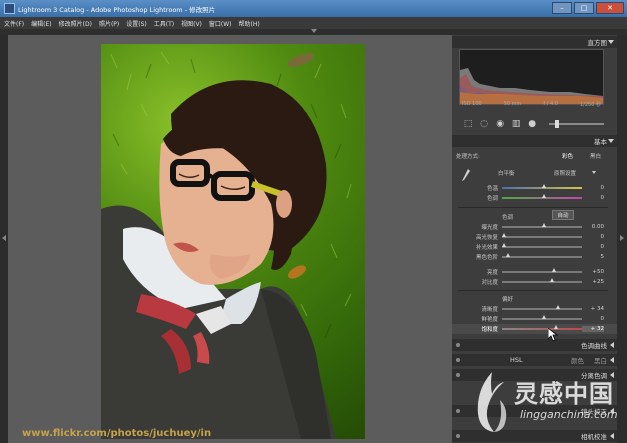  I want to click on crop-tool-icon: ⬚, so click(468, 124).